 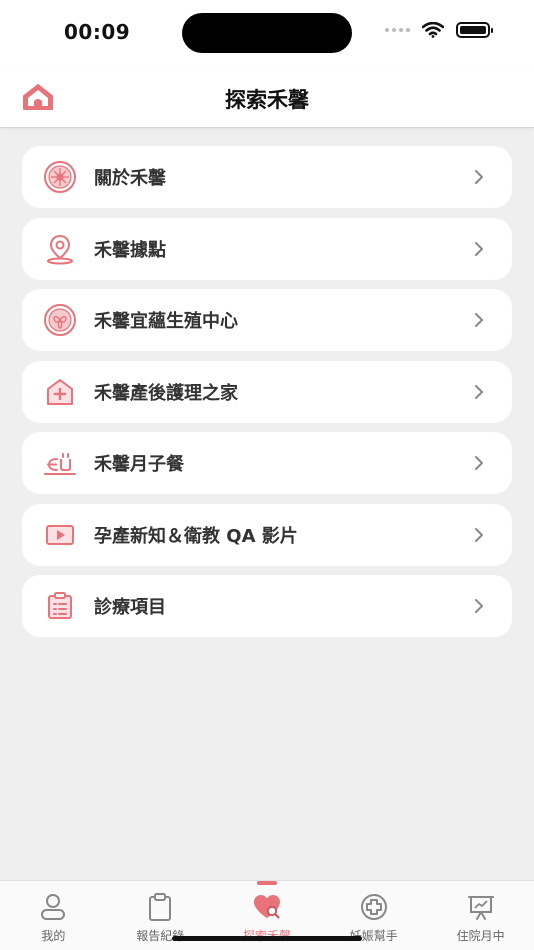 I want to click on nav-header: 探索禾馨, so click(x=267, y=97).